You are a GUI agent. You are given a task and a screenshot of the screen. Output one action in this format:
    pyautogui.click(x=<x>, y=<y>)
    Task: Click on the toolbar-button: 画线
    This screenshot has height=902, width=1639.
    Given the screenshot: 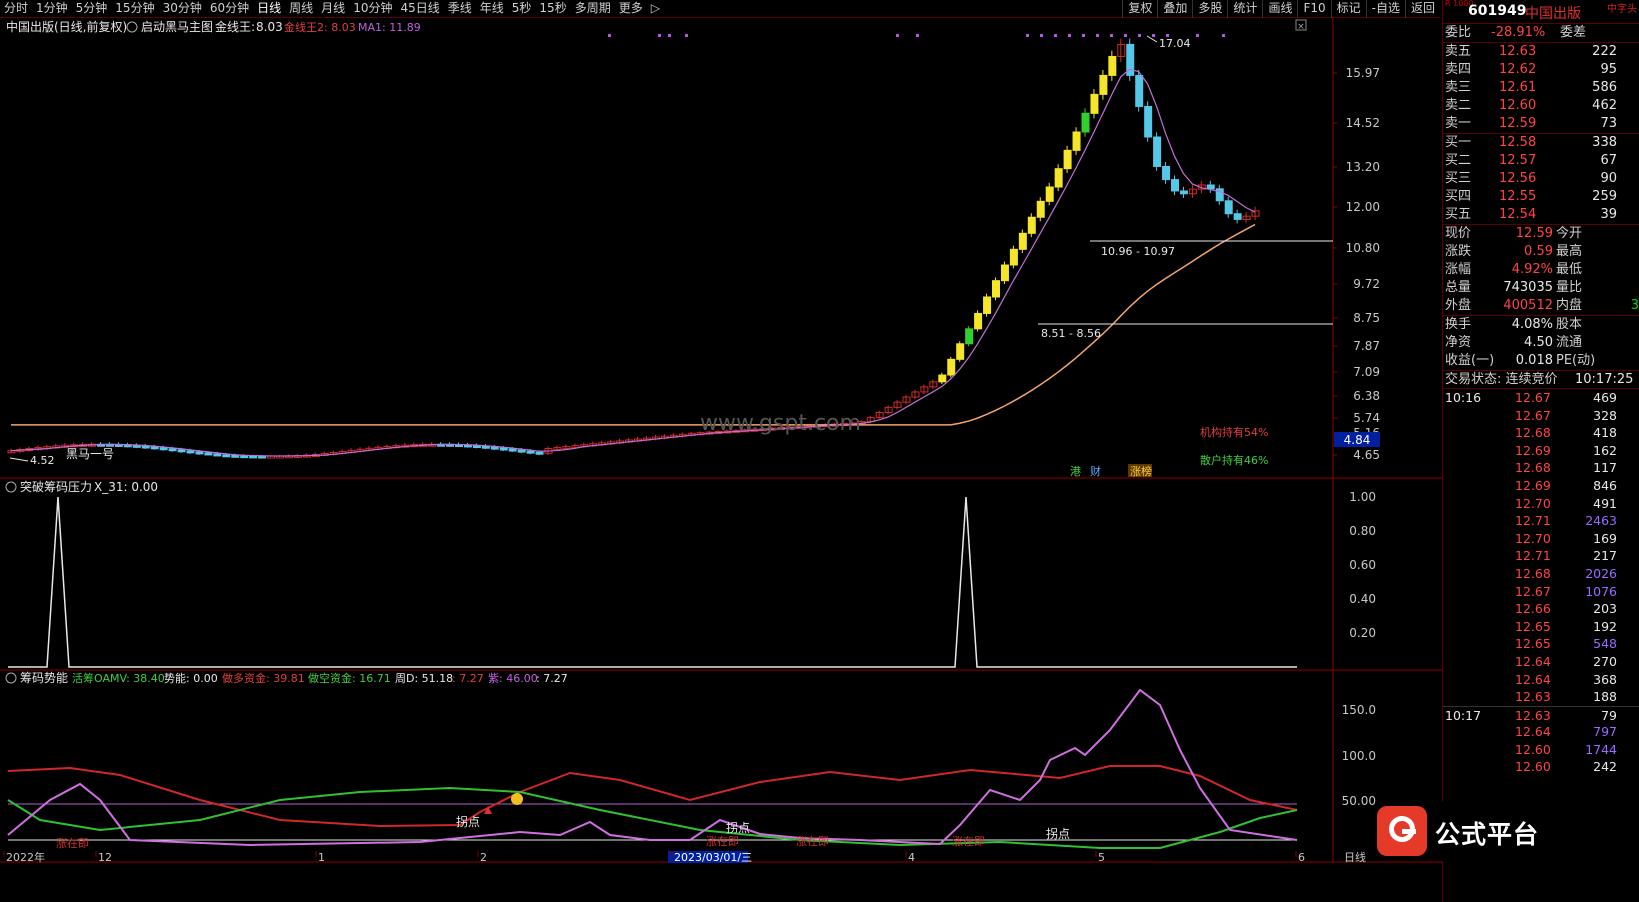 What is the action you would take?
    pyautogui.click(x=1279, y=9)
    